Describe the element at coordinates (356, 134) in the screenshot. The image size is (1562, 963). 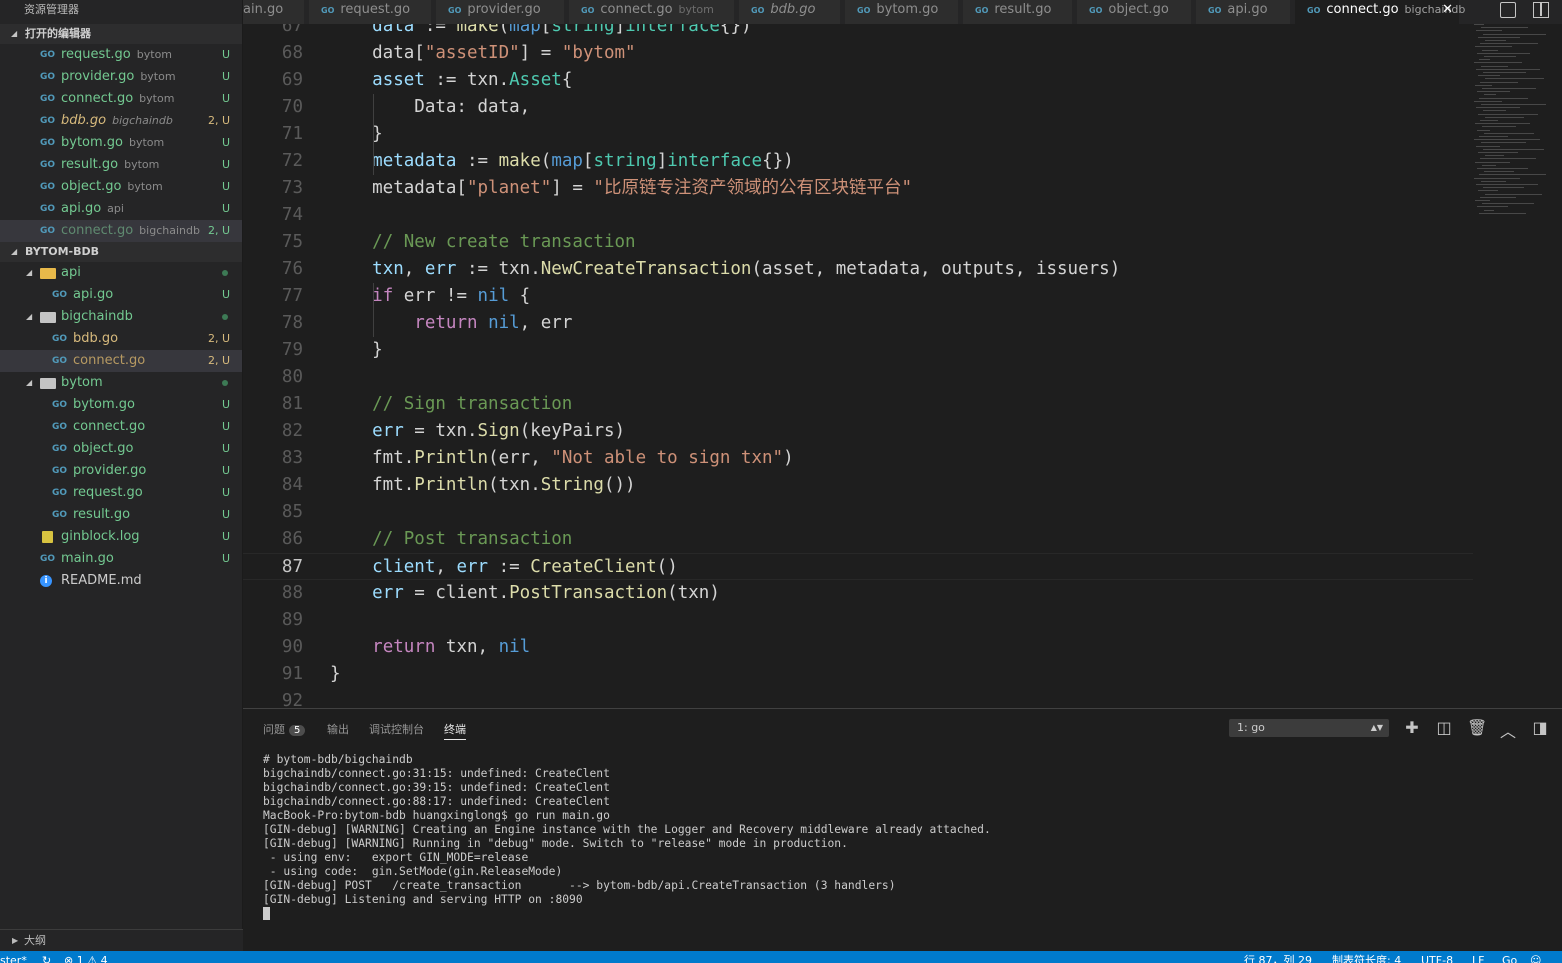
I see `code-text: }` at that location.